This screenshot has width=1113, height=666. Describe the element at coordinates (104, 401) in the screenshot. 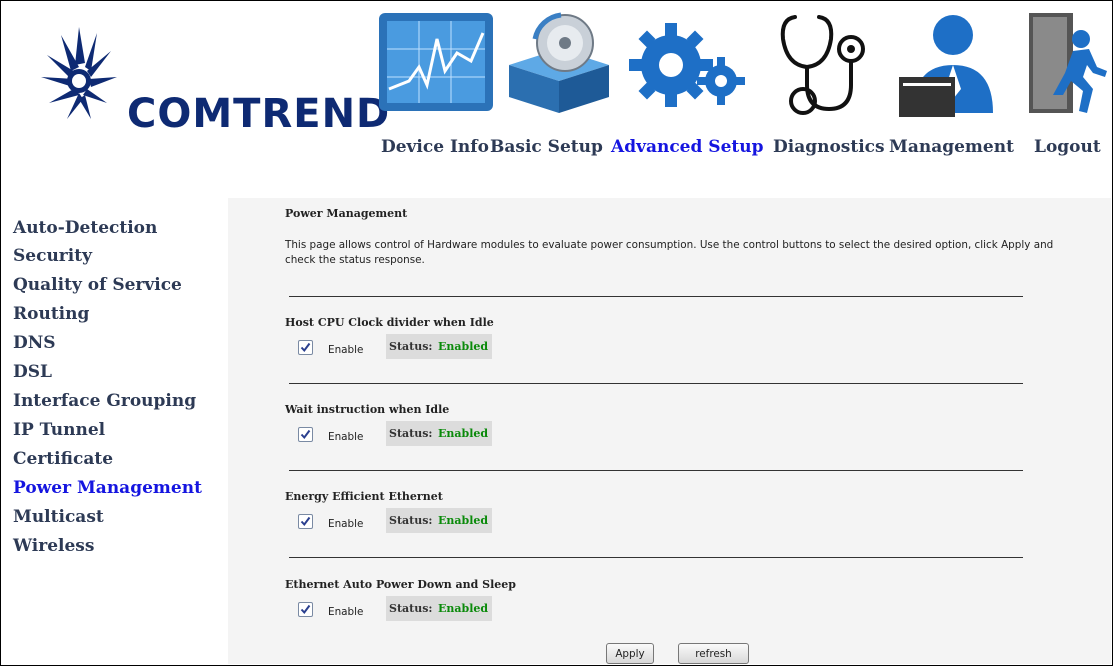

I see `sidebar-item-interface-grouping: Interface Grouping` at that location.